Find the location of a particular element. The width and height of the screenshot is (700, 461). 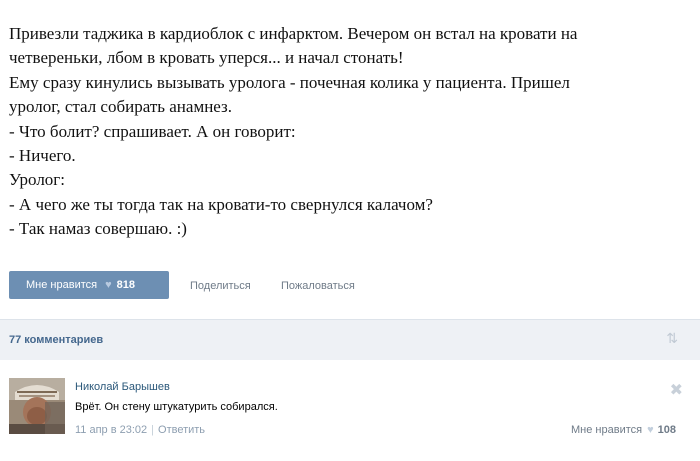

comments-header: 77 комментариев ⇅ is located at coordinates (350, 339).